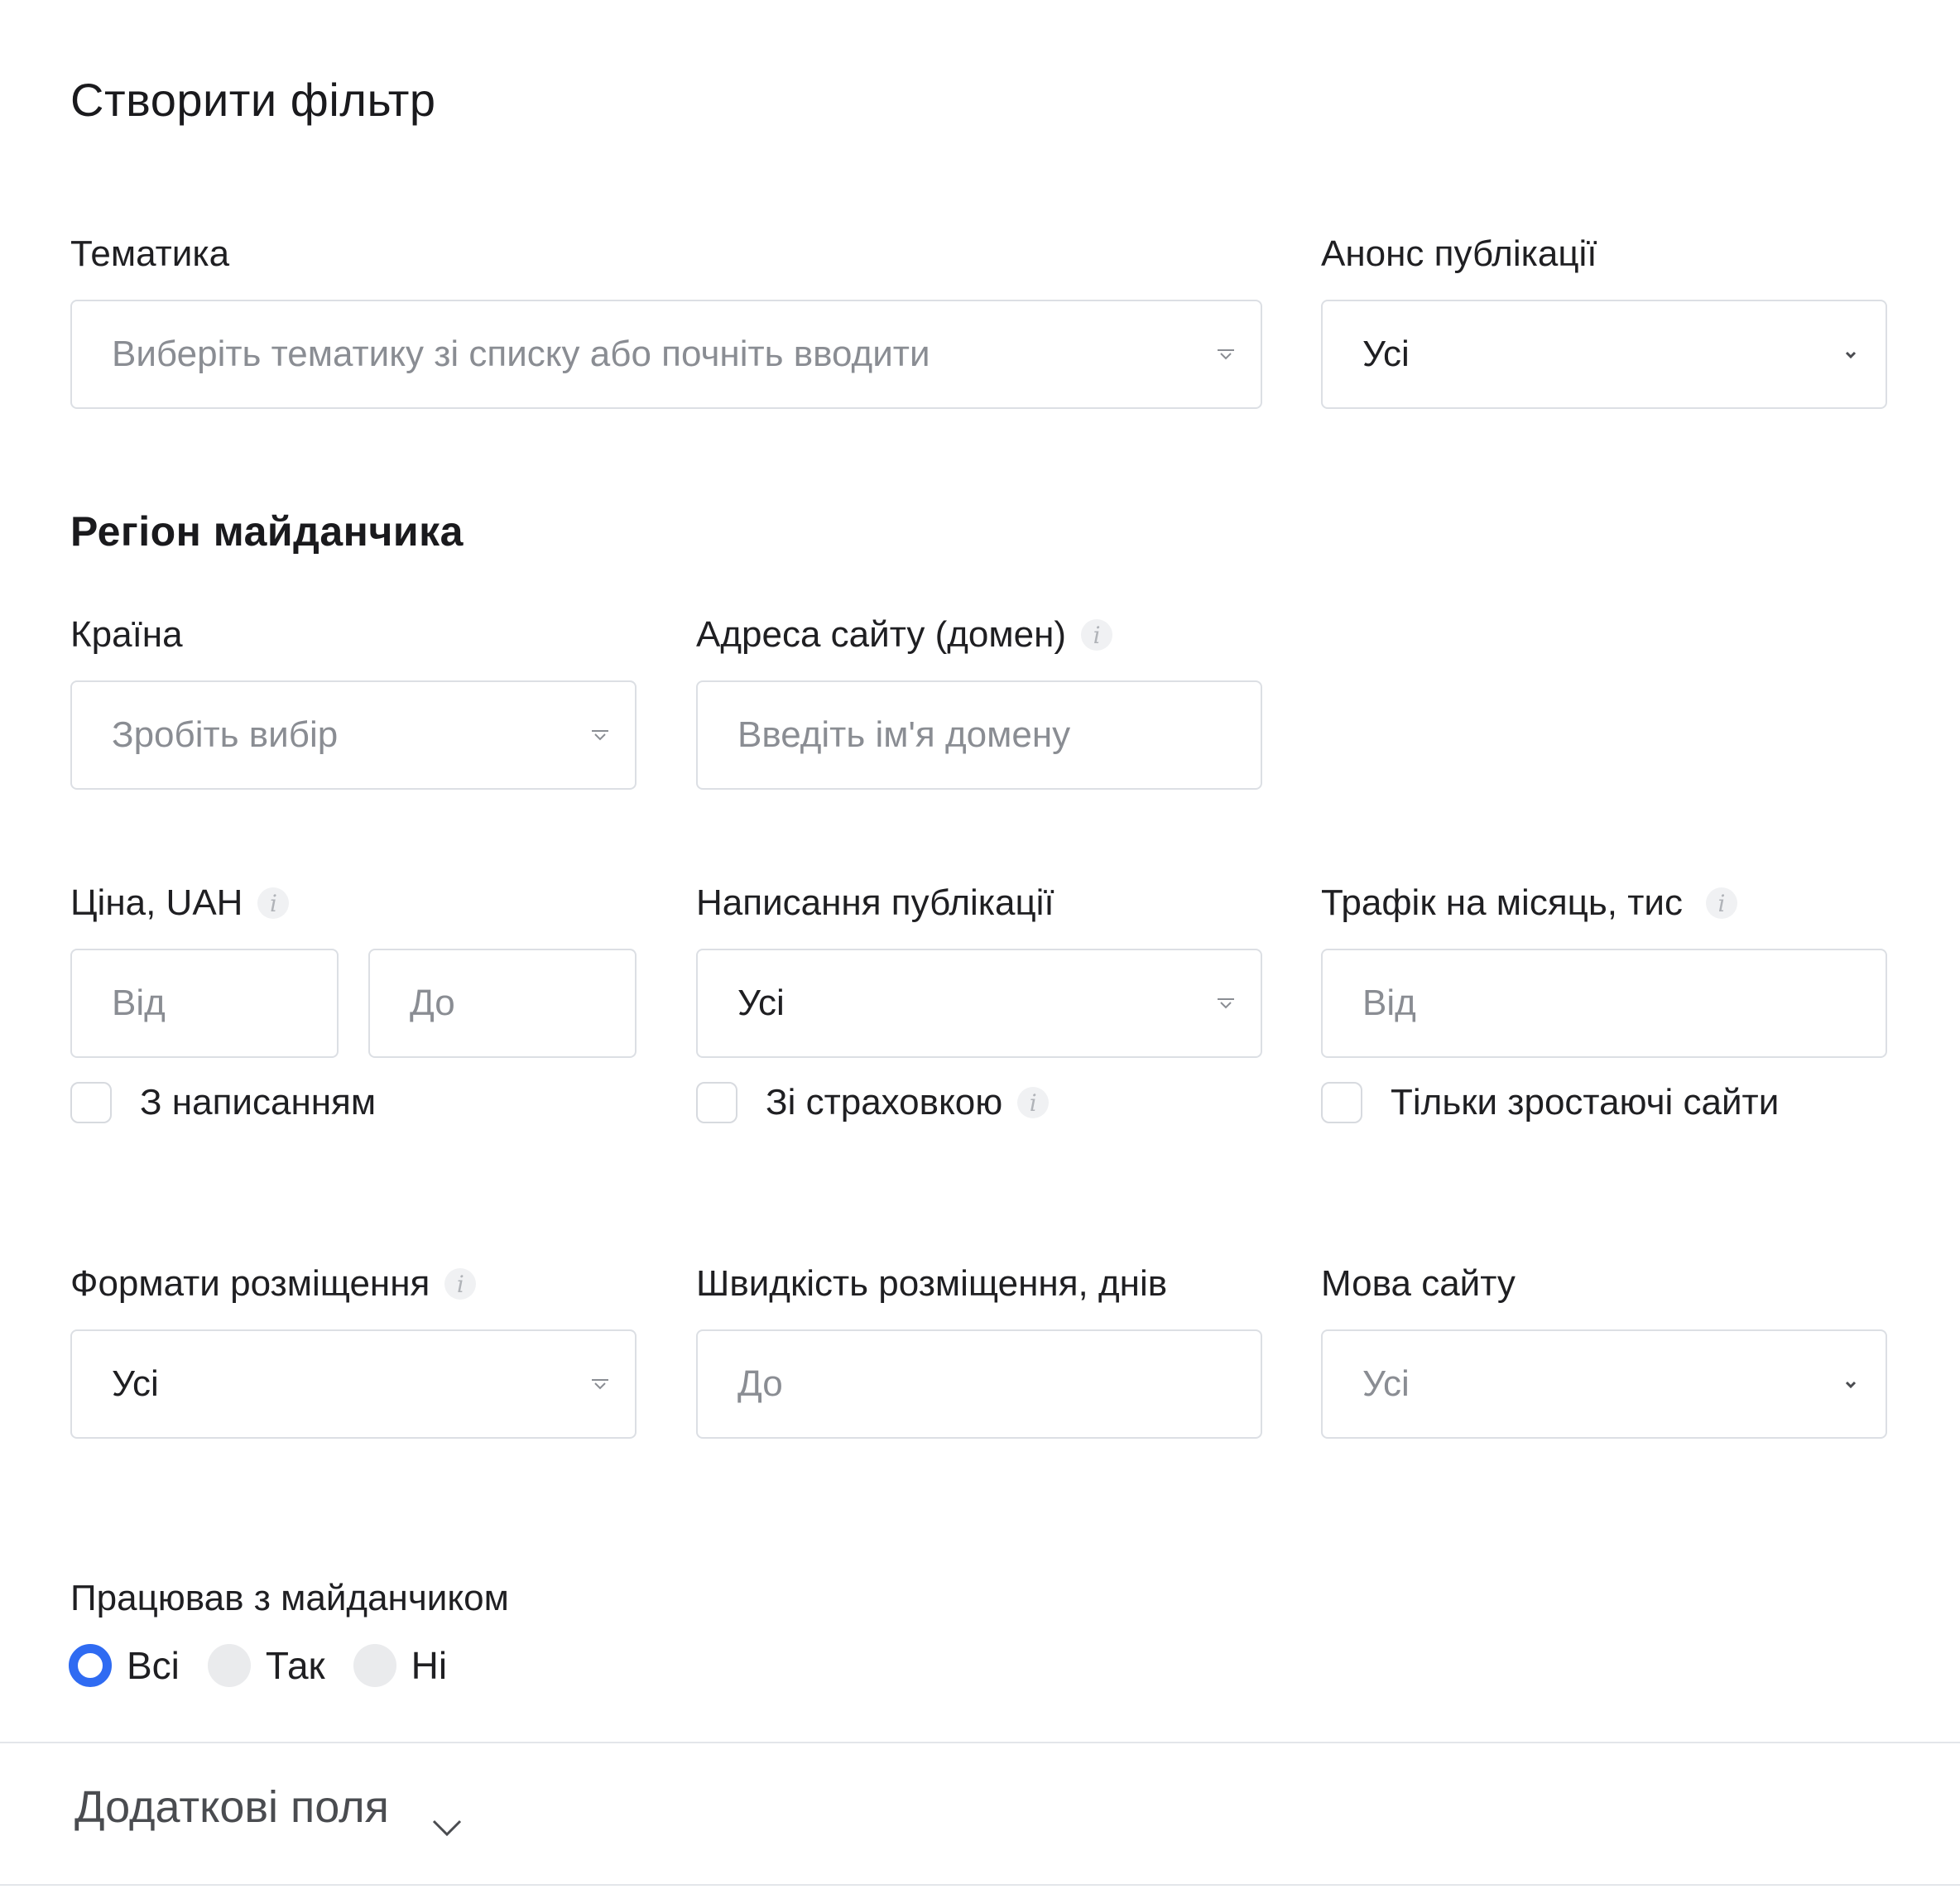 Image resolution: width=1960 pixels, height=1894 pixels. I want to click on with-writing-label: З написанням, so click(258, 1102).